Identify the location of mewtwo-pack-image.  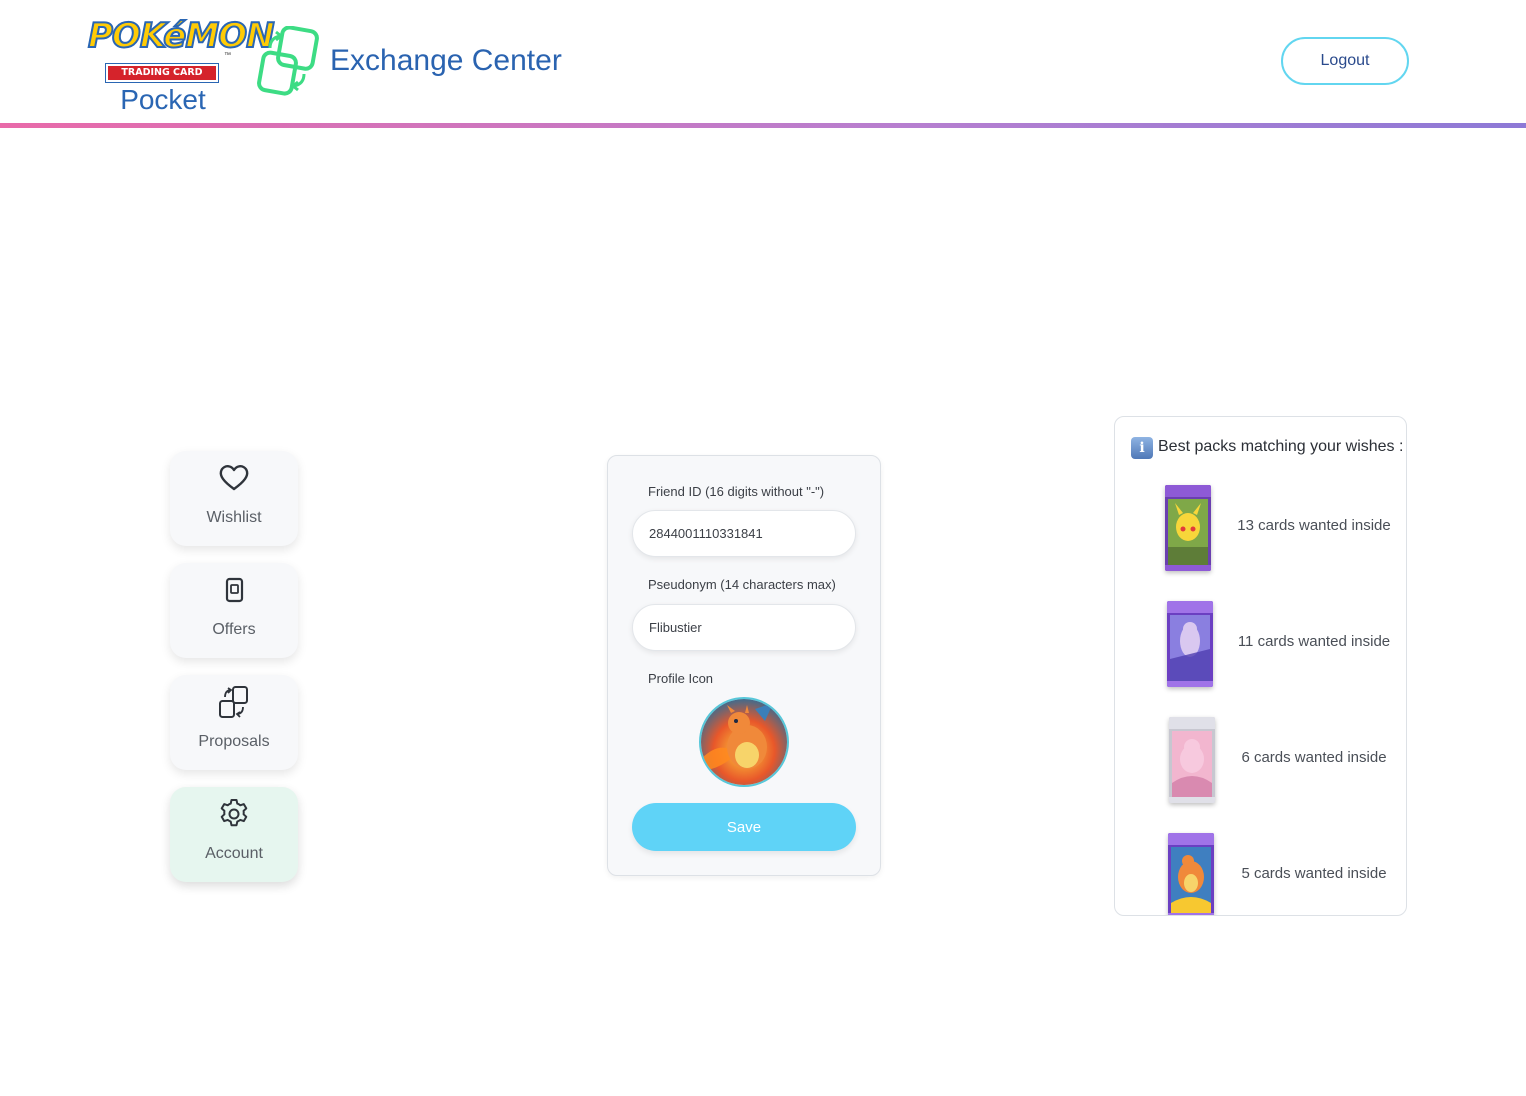
(1190, 644).